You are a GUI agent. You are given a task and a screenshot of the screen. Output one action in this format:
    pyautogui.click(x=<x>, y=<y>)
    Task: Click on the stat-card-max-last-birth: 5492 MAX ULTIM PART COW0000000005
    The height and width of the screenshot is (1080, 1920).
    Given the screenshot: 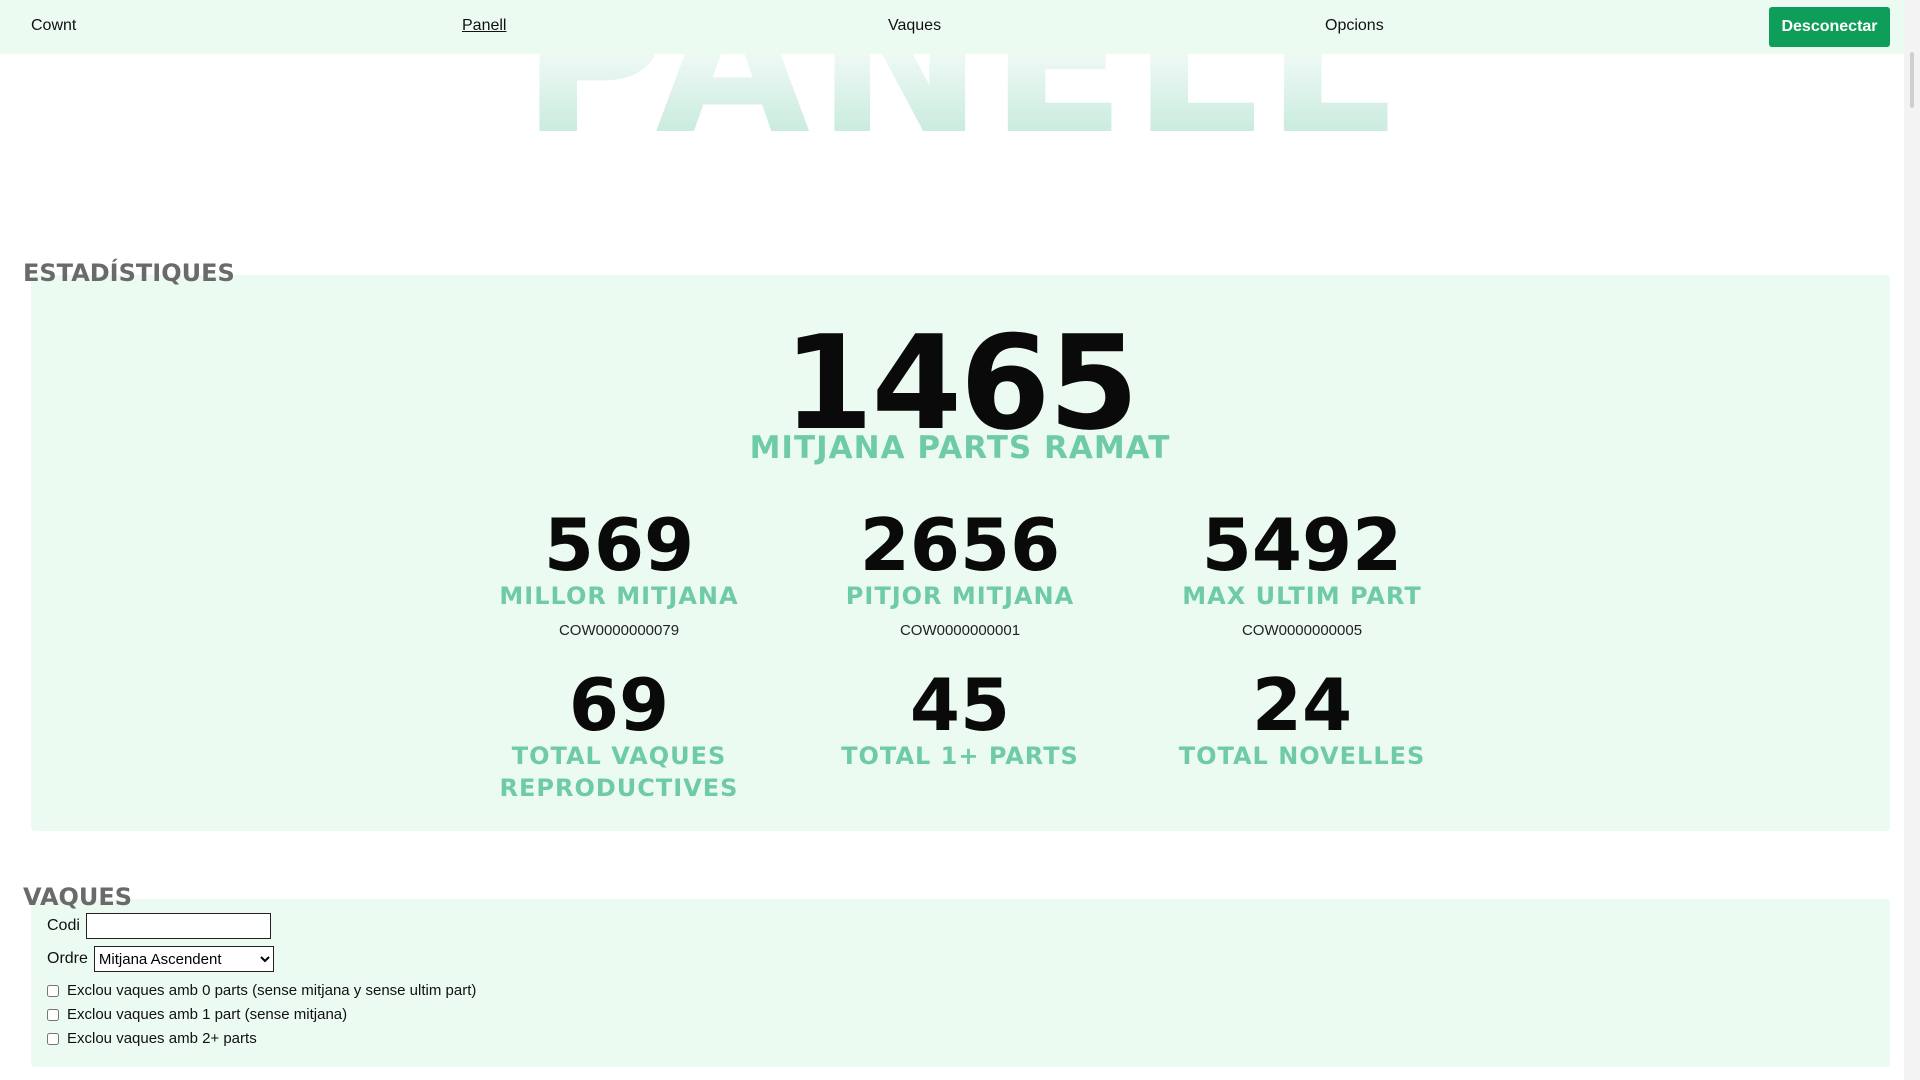 What is the action you would take?
    pyautogui.click(x=1302, y=571)
    